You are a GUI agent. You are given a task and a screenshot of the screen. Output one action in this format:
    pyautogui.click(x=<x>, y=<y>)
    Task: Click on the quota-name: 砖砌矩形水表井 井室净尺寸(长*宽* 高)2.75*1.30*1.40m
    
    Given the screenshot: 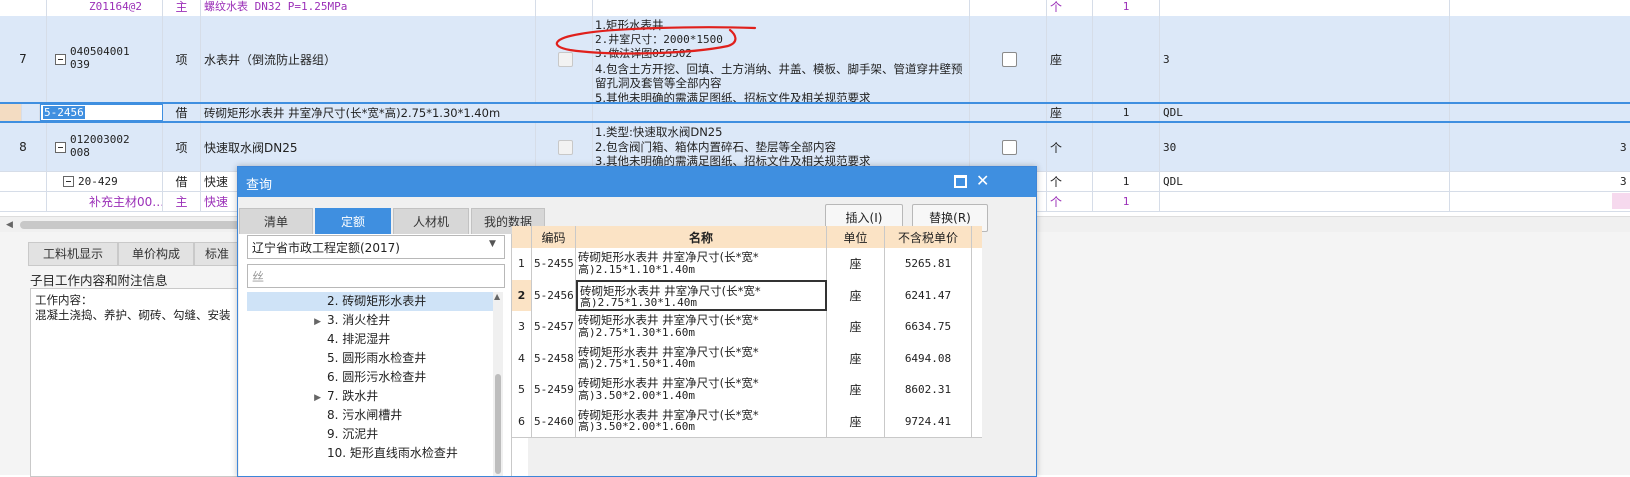 What is the action you would take?
    pyautogui.click(x=701, y=295)
    